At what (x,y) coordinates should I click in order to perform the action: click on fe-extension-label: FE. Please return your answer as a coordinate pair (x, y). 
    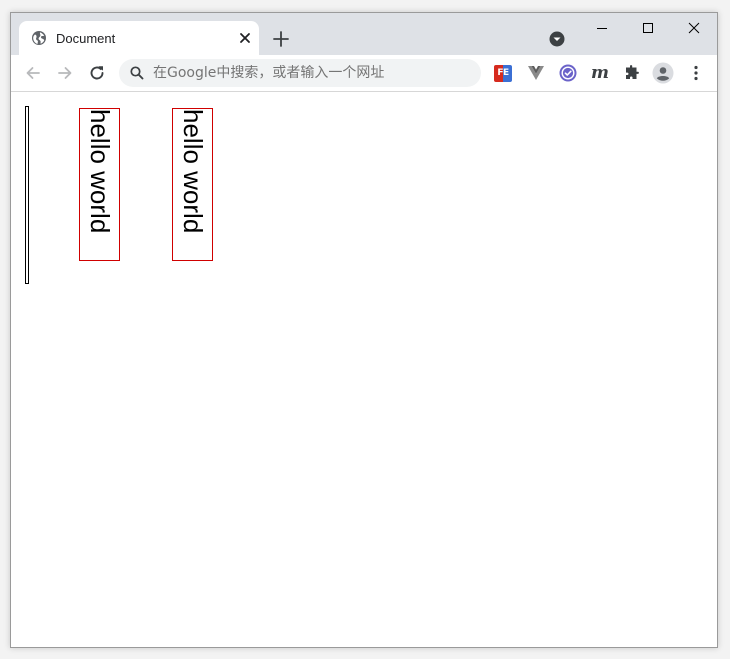
    Looking at the image, I should click on (503, 73).